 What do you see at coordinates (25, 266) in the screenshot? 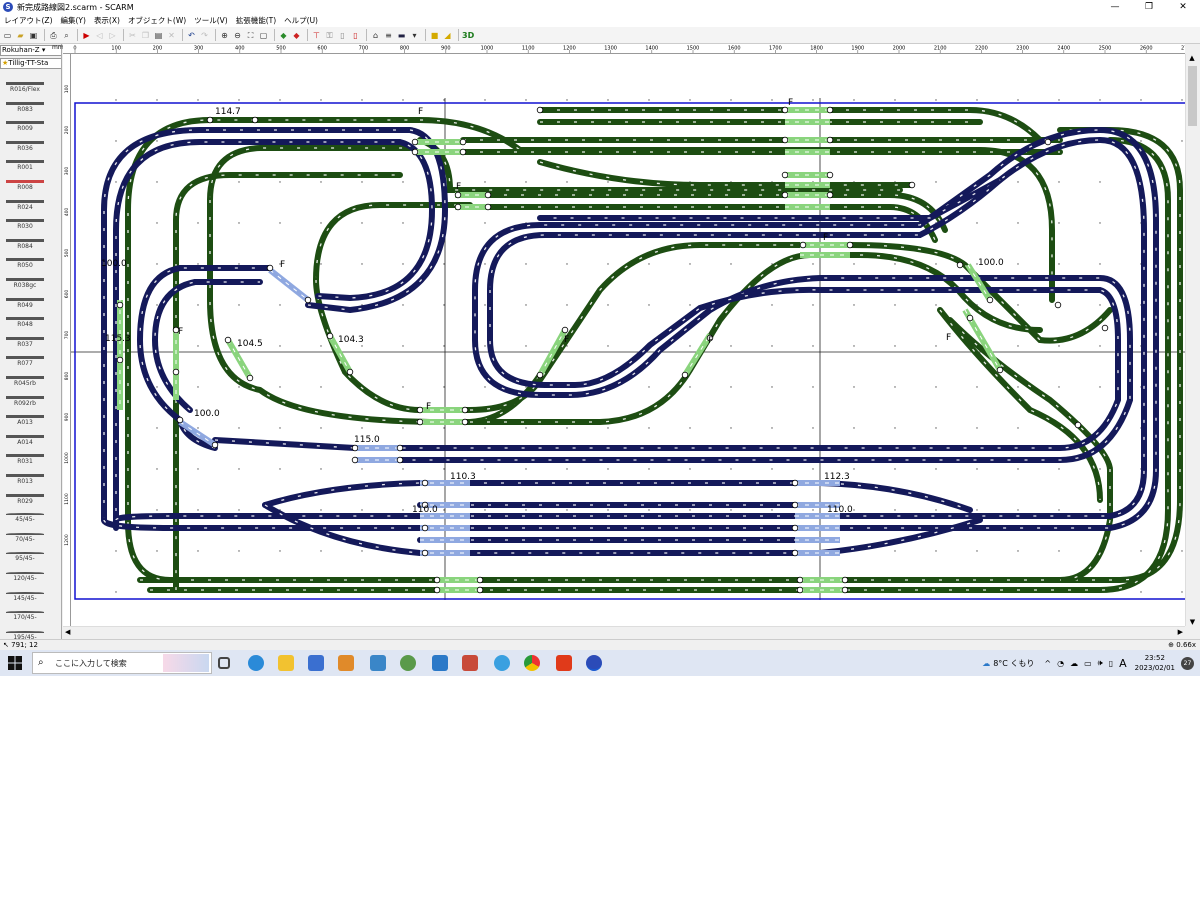
I see `library-track-item: R050` at bounding box center [25, 266].